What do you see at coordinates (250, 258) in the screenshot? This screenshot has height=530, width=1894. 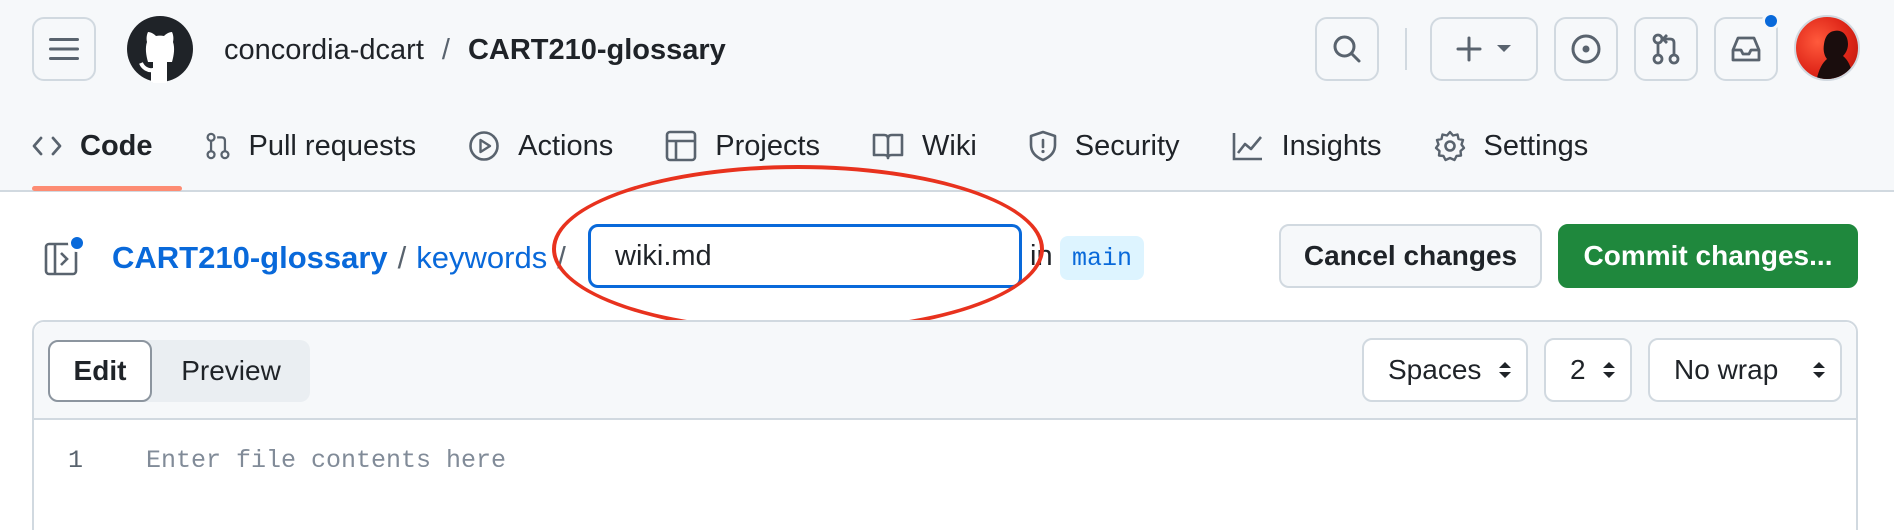 I see `path-repo-link: CART210-glossary` at bounding box center [250, 258].